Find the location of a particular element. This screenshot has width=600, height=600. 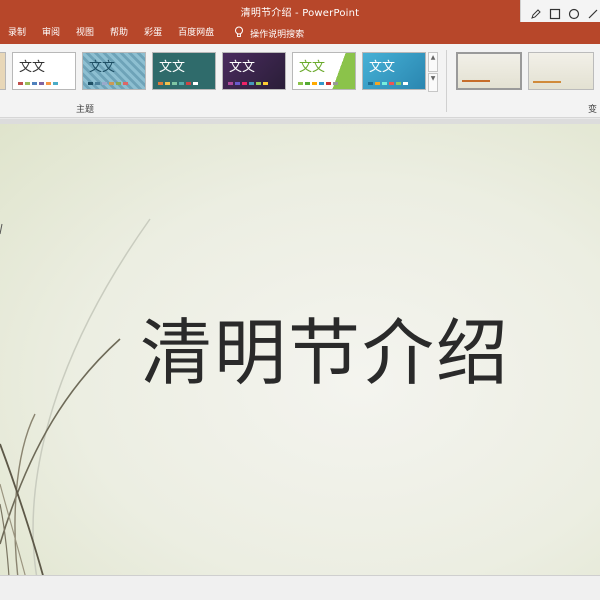

theme-thumb-partial is located at coordinates (3, 71).